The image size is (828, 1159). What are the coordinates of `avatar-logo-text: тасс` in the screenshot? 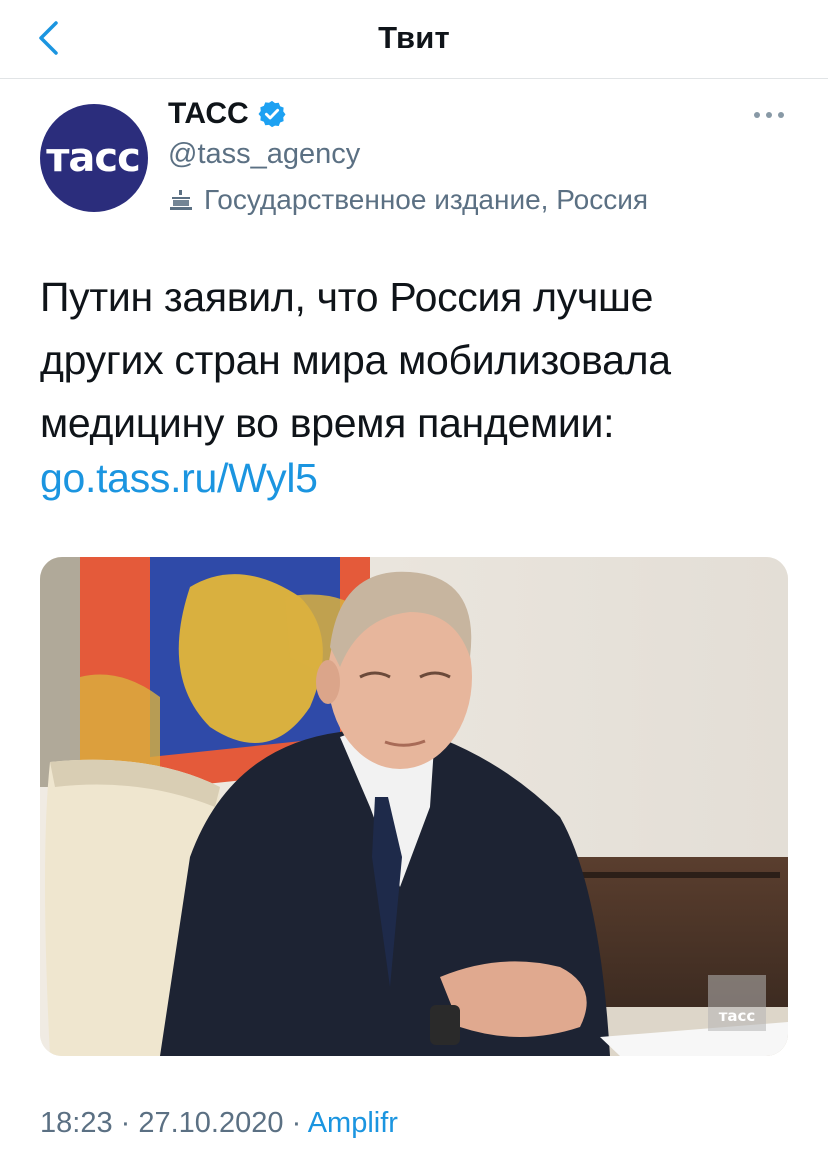 It's located at (93, 158).